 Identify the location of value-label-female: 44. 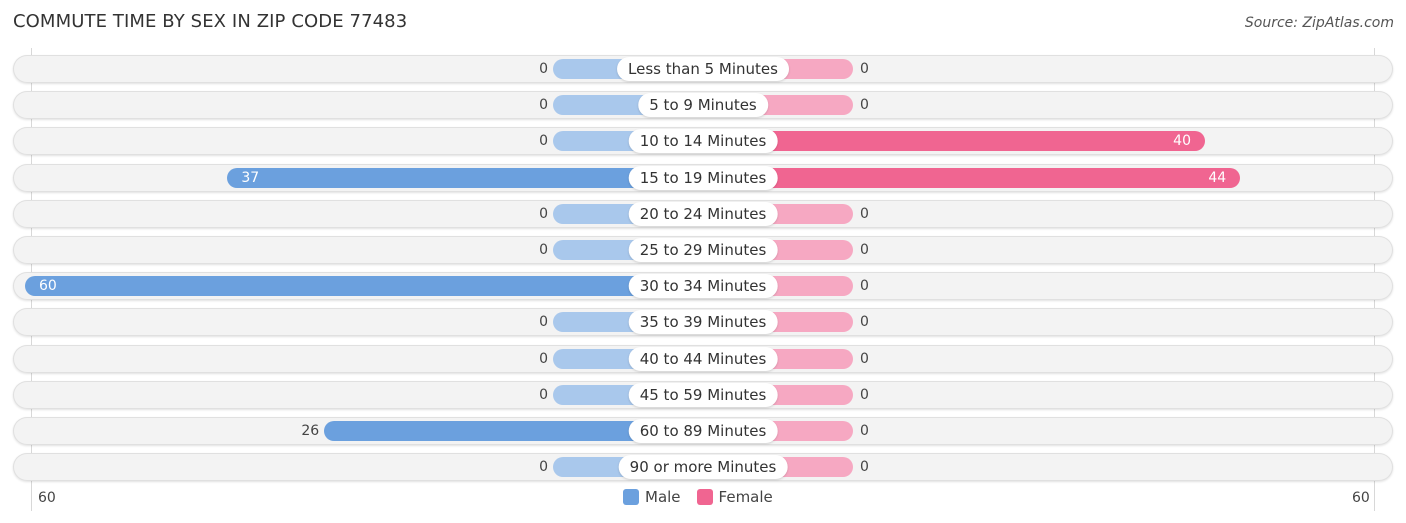
(1217, 177).